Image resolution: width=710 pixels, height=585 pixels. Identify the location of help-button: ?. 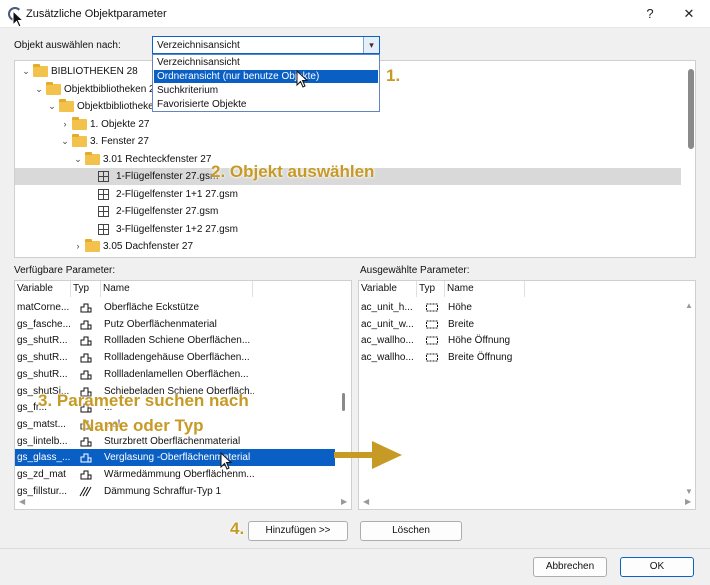
(650, 14).